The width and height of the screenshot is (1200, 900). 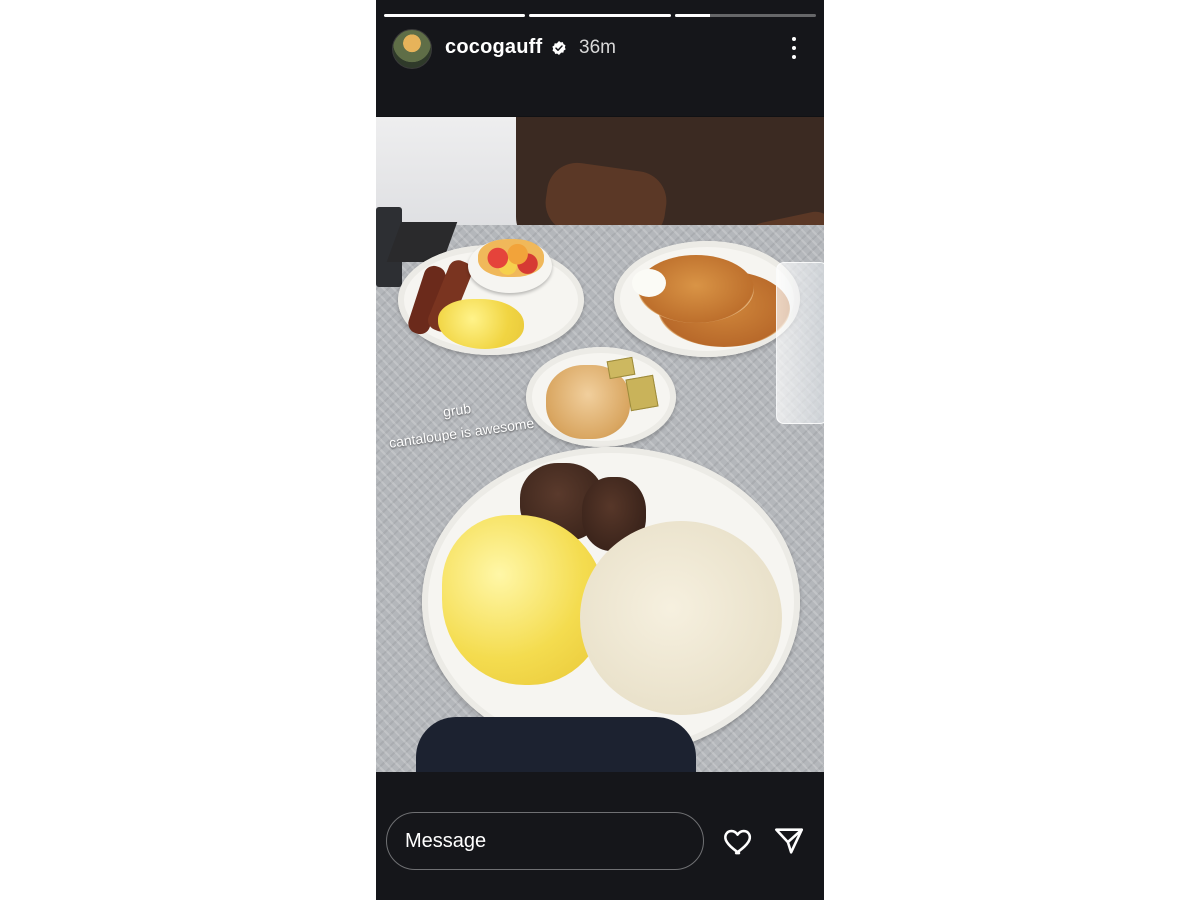 What do you see at coordinates (649, 283) in the screenshot?
I see `butter` at bounding box center [649, 283].